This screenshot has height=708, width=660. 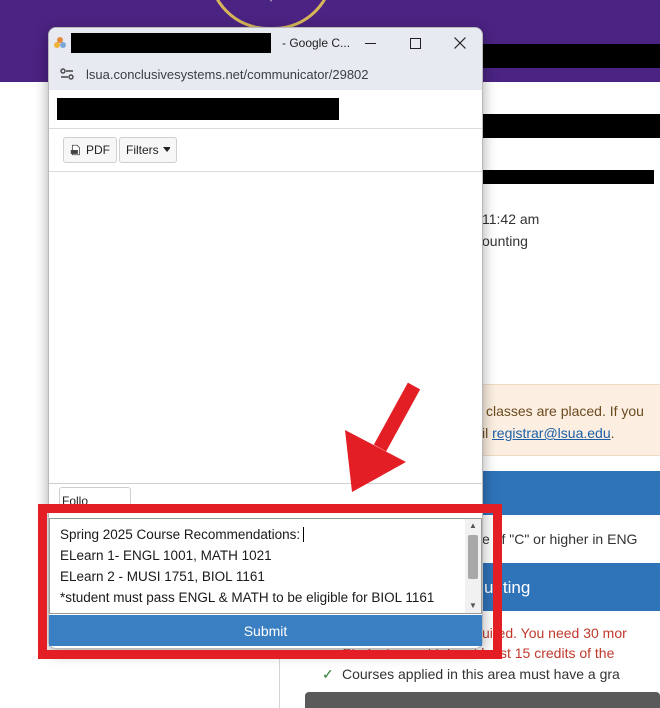 I want to click on site-info-icon, so click(x=67, y=74).